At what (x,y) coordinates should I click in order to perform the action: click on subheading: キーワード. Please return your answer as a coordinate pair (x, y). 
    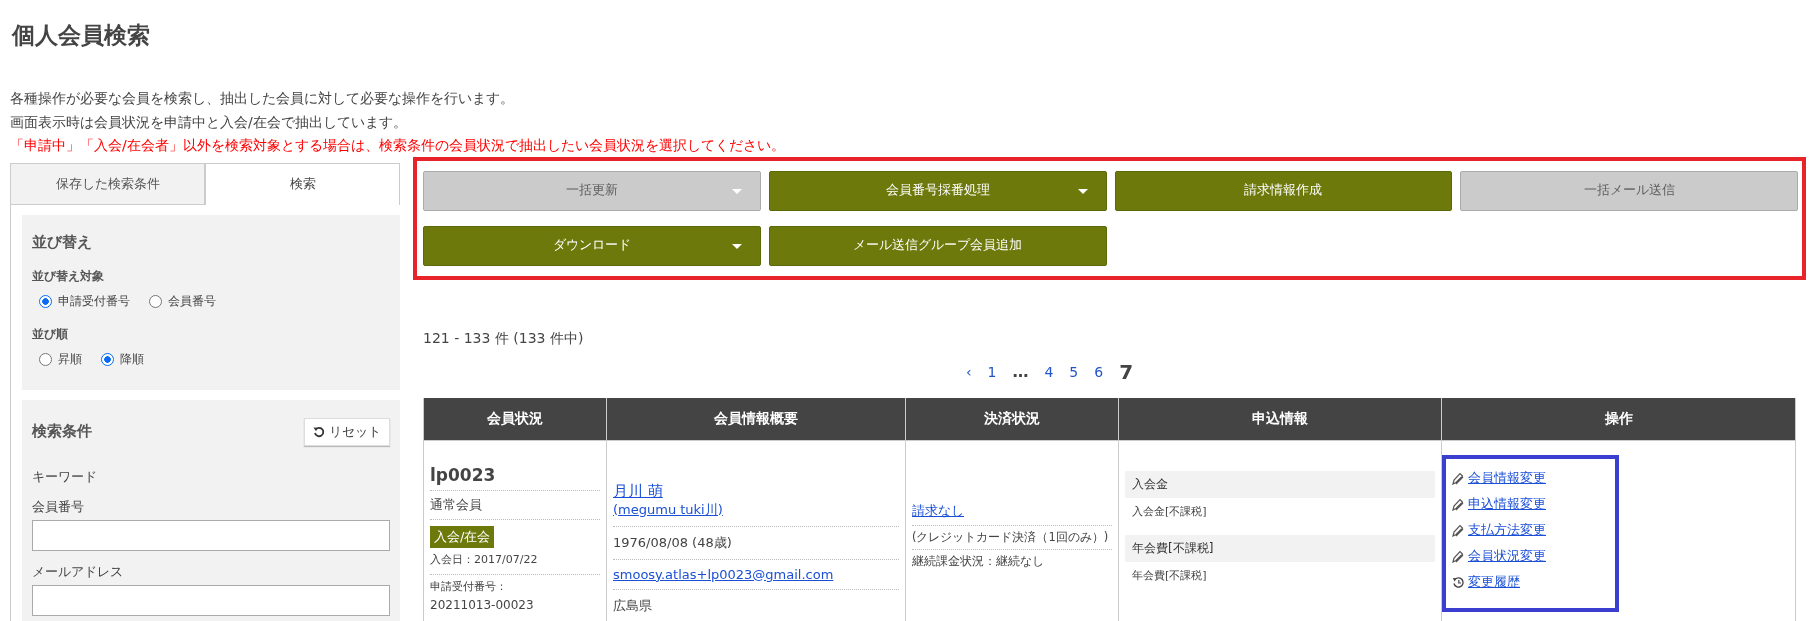
    Looking at the image, I should click on (65, 476).